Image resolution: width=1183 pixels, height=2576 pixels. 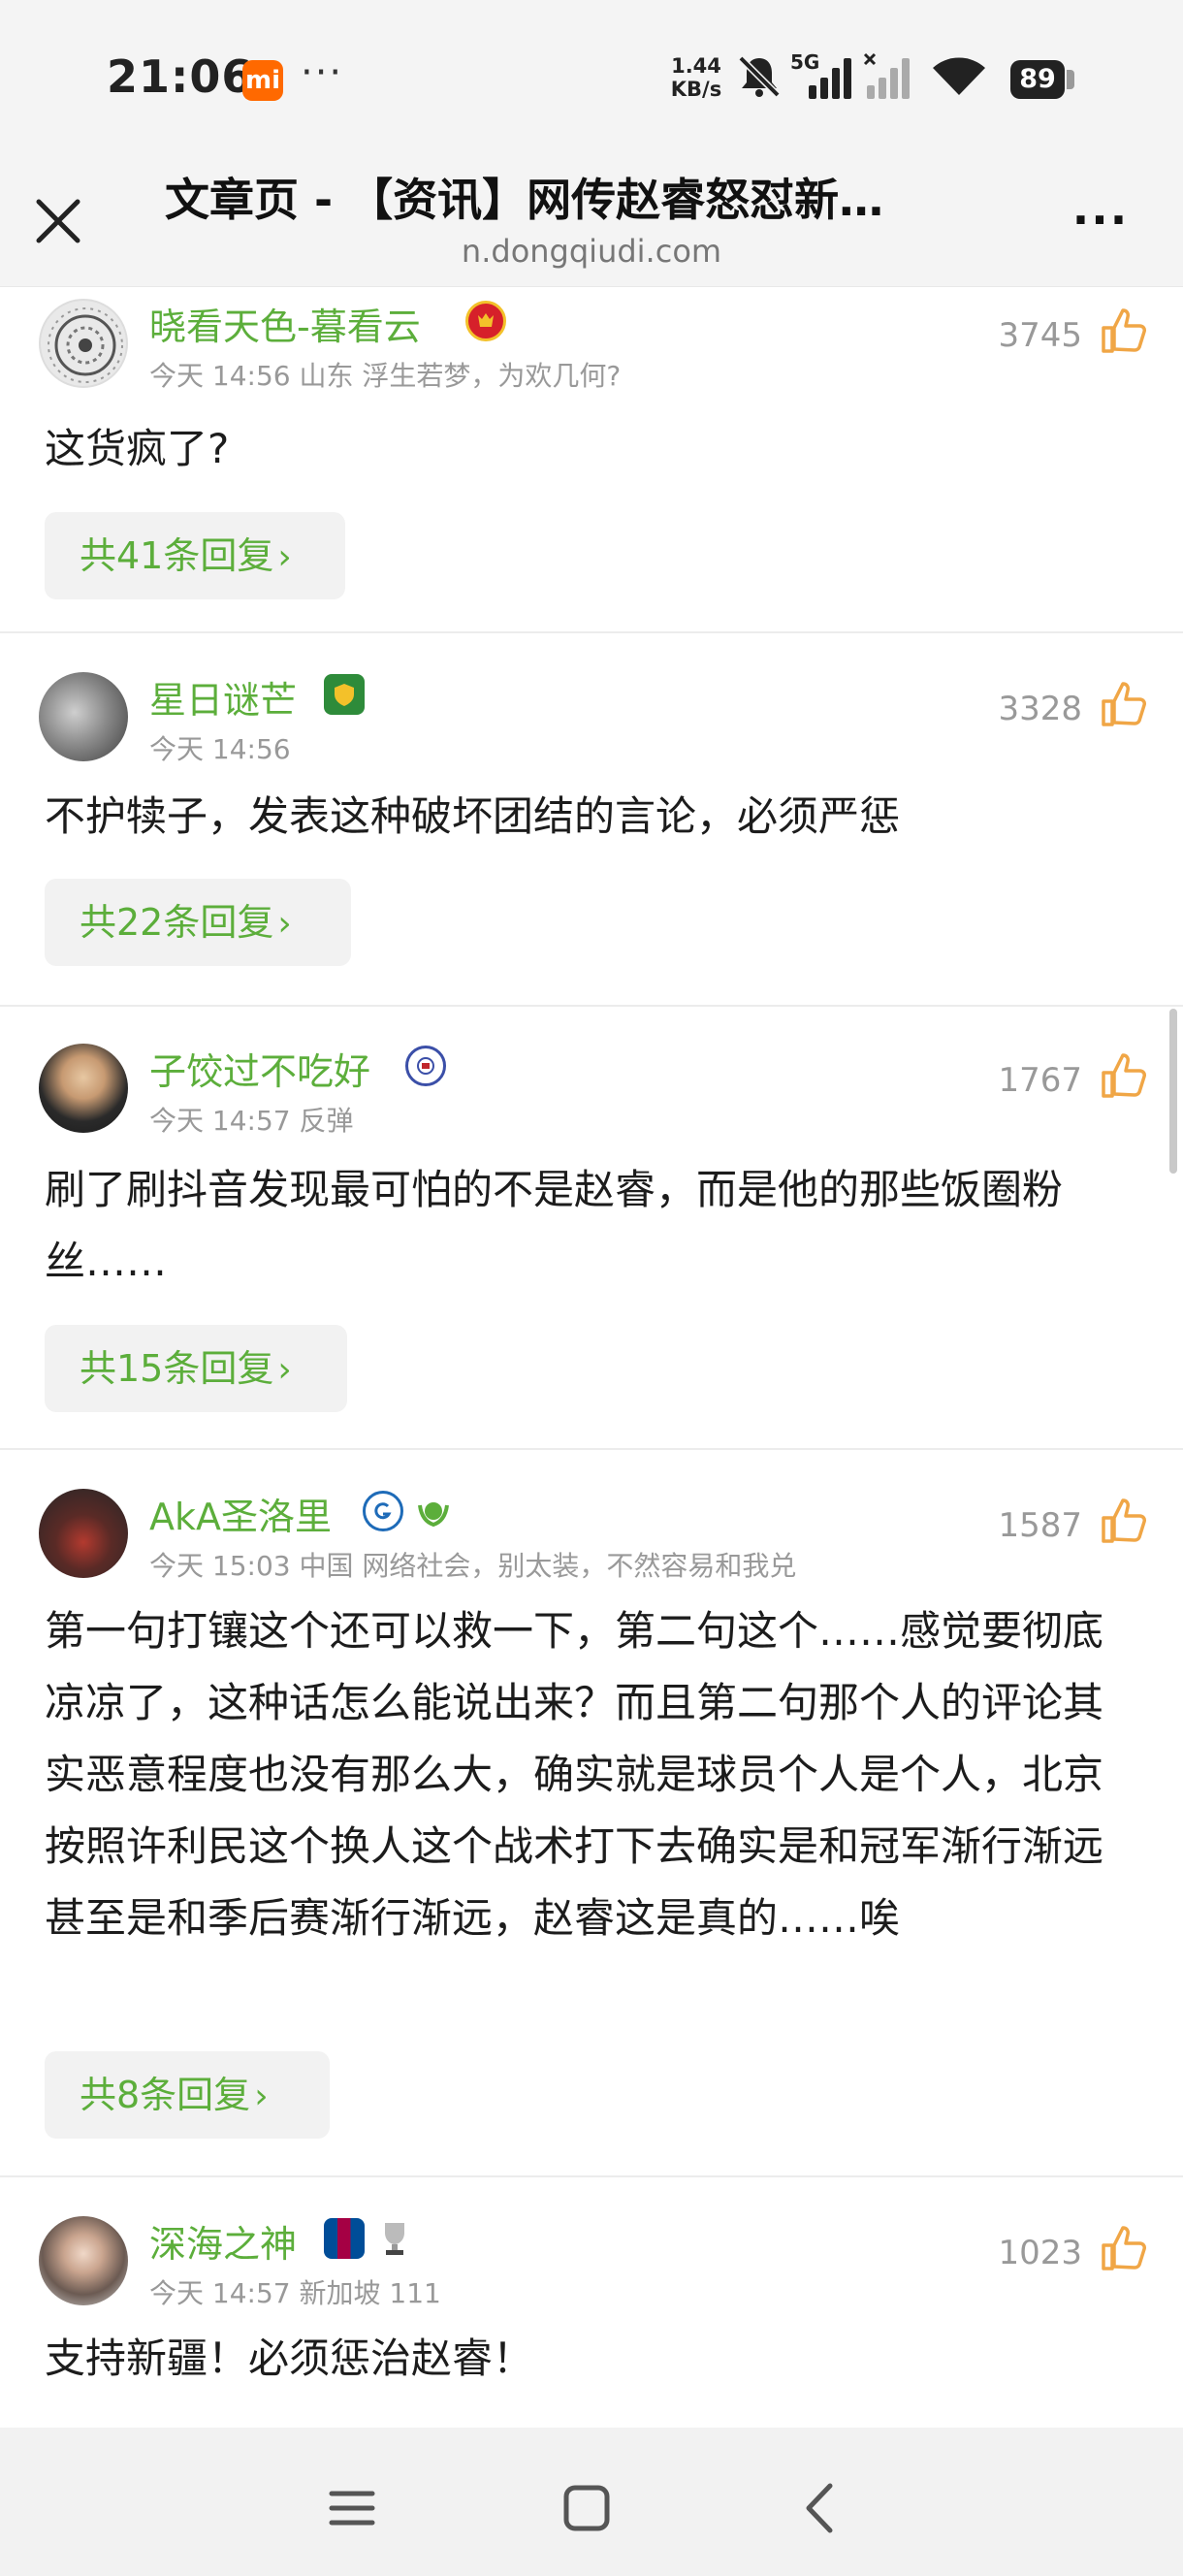 I want to click on replies-label: 共22条回复, so click(x=177, y=922).